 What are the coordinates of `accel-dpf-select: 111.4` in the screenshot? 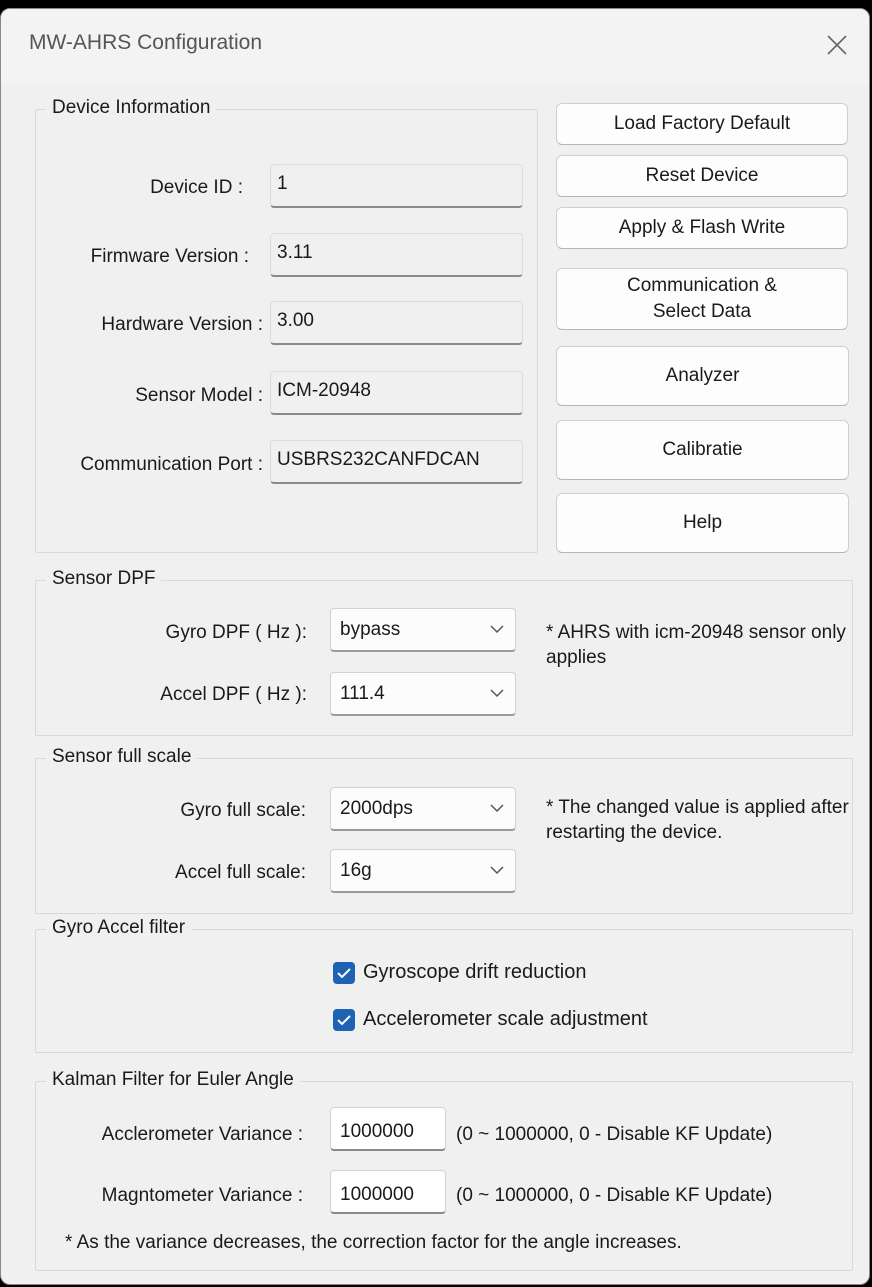 It's located at (423, 694).